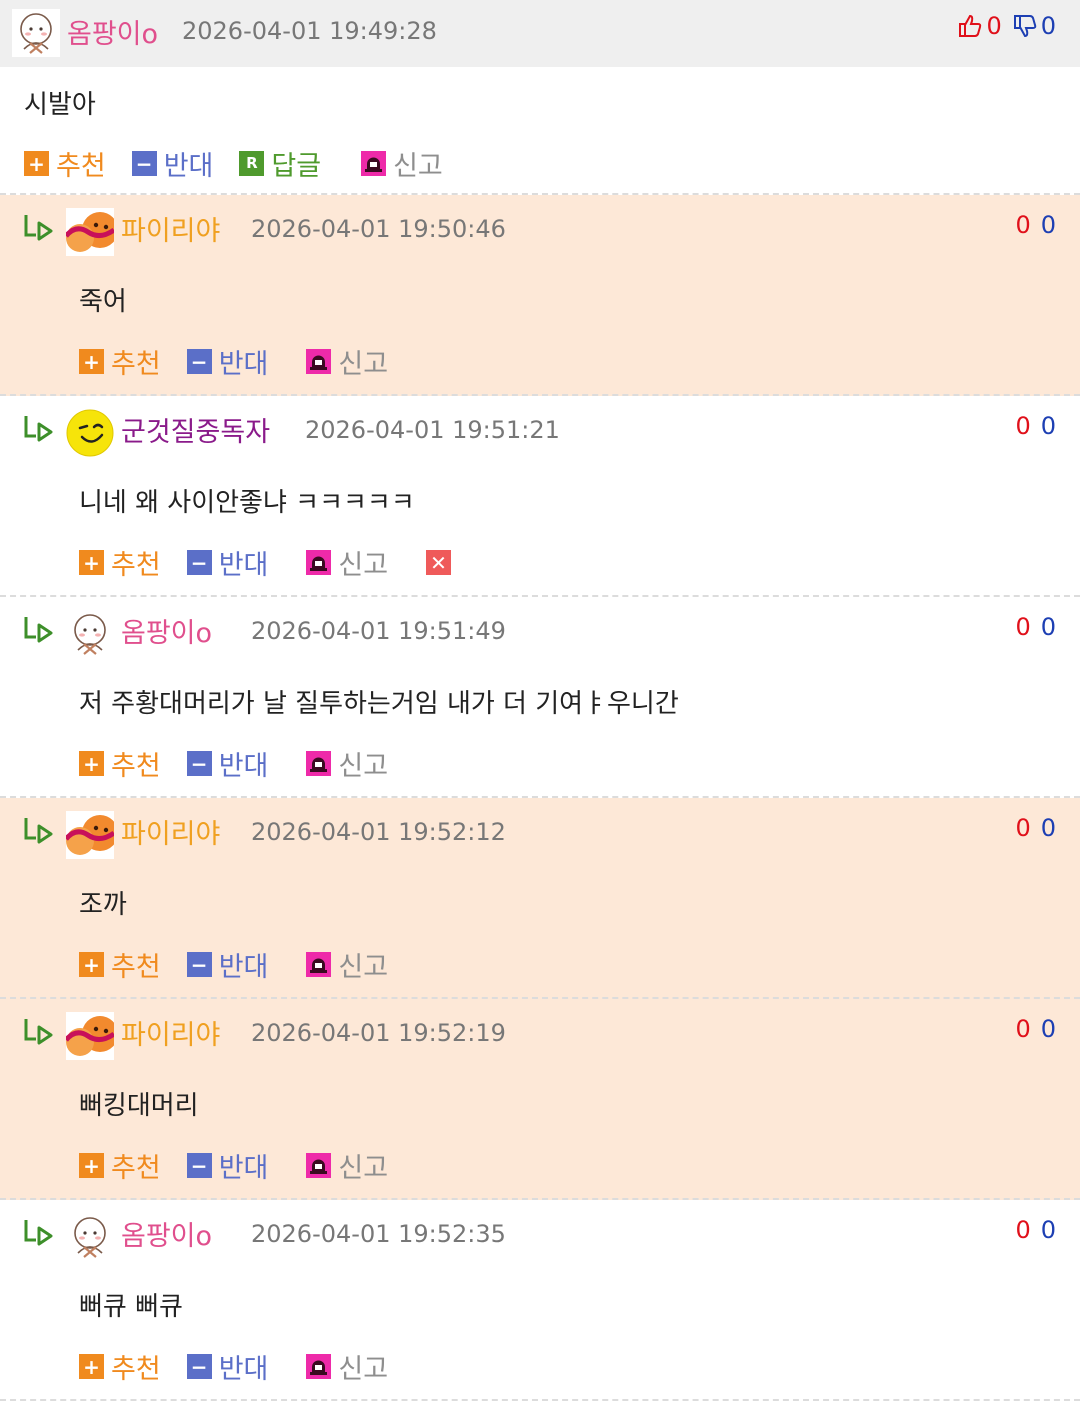 The height and width of the screenshot is (1401, 1080). What do you see at coordinates (378, 229) in the screenshot?
I see `comment-date: 2026-04-01 19:50:46` at bounding box center [378, 229].